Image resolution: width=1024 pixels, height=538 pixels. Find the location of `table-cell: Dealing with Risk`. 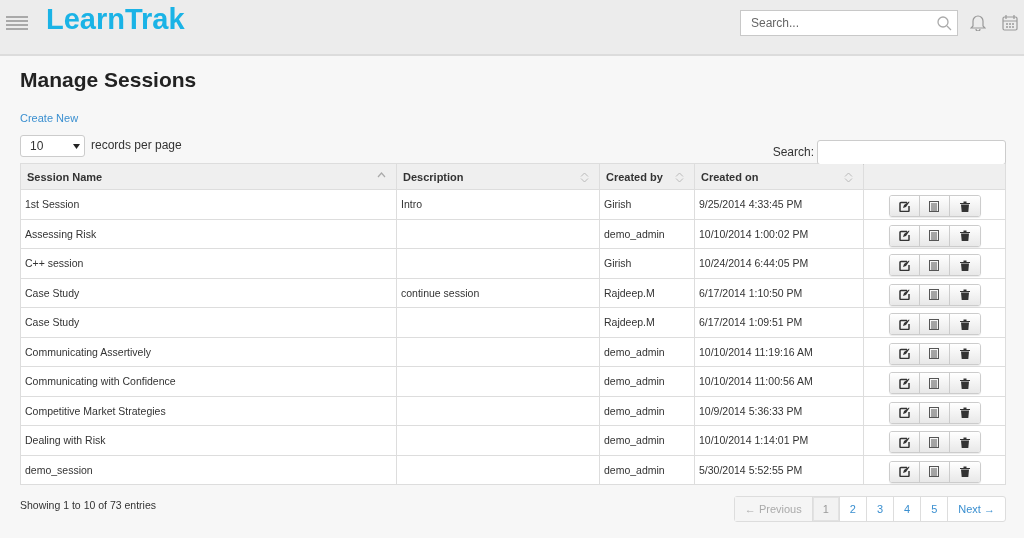

table-cell: Dealing with Risk is located at coordinates (208, 440).